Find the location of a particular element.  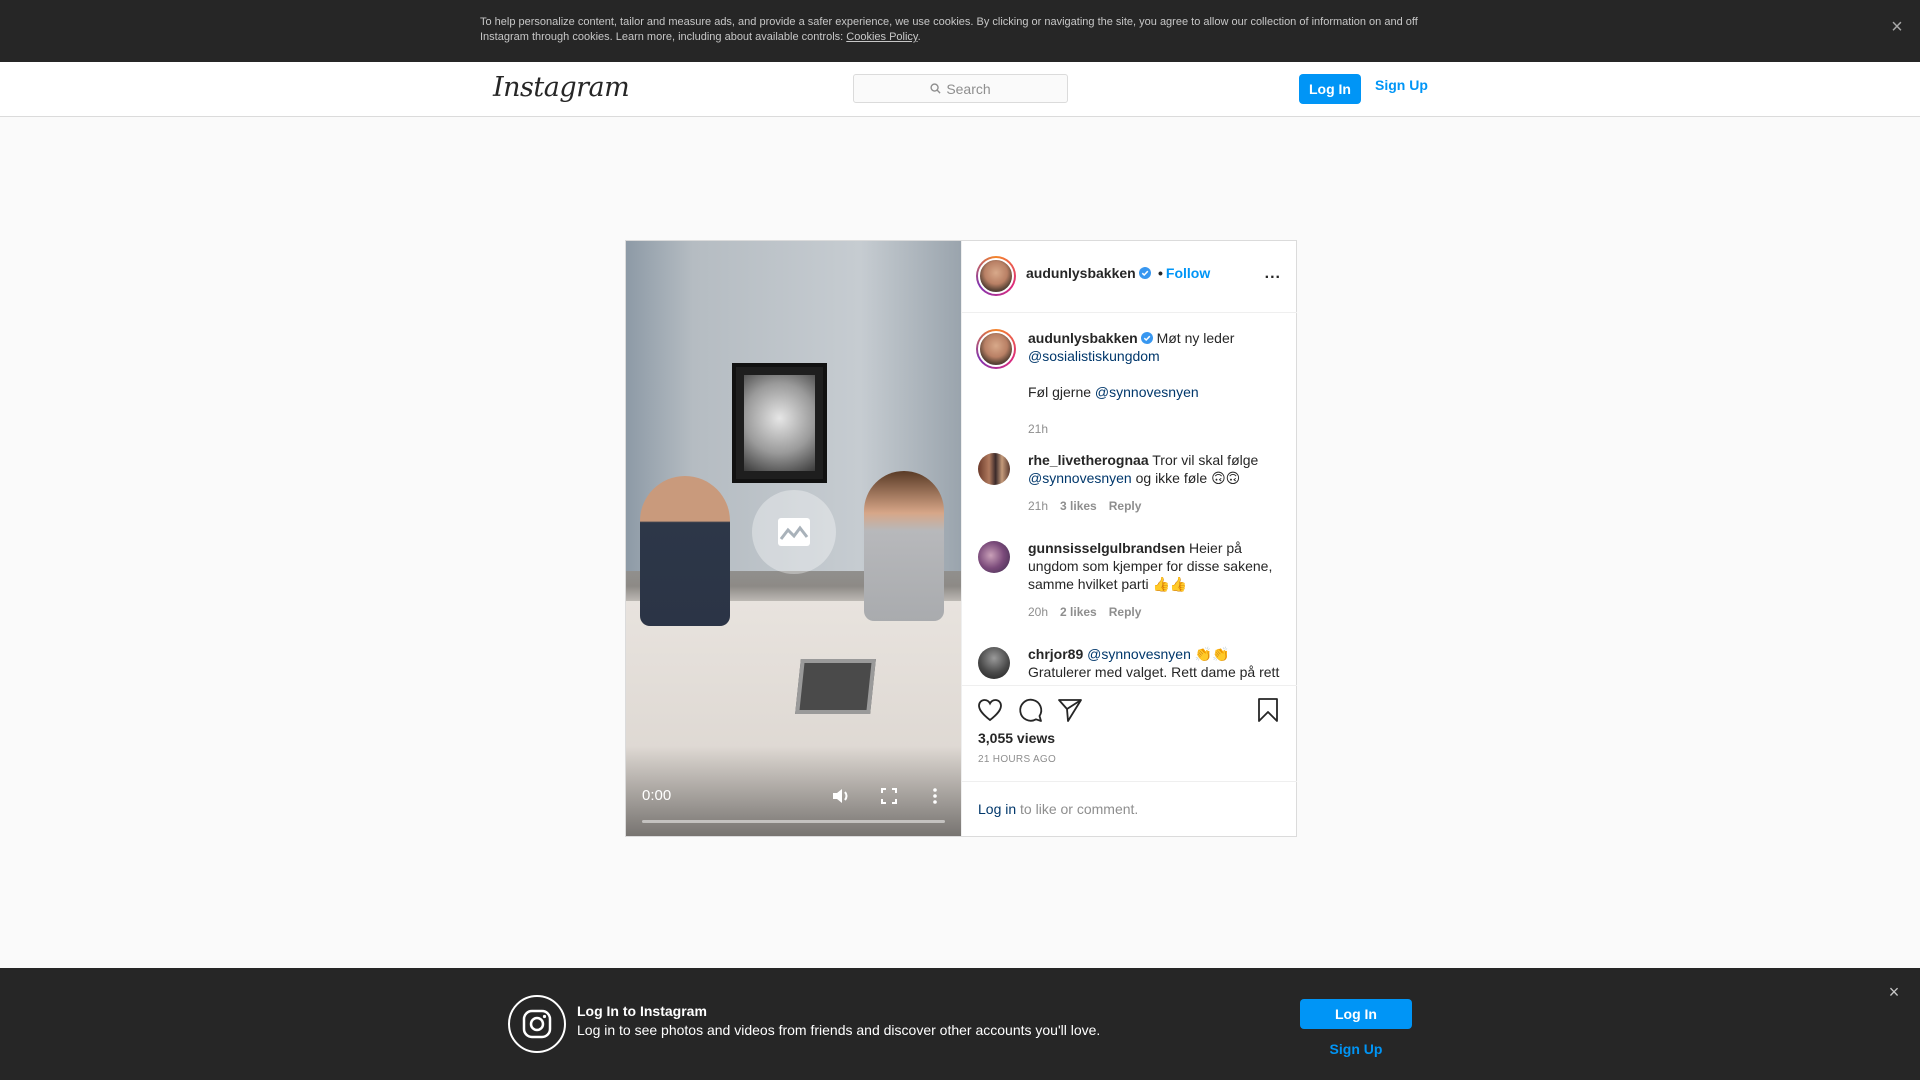

comment-time: 20h is located at coordinates (1038, 612).